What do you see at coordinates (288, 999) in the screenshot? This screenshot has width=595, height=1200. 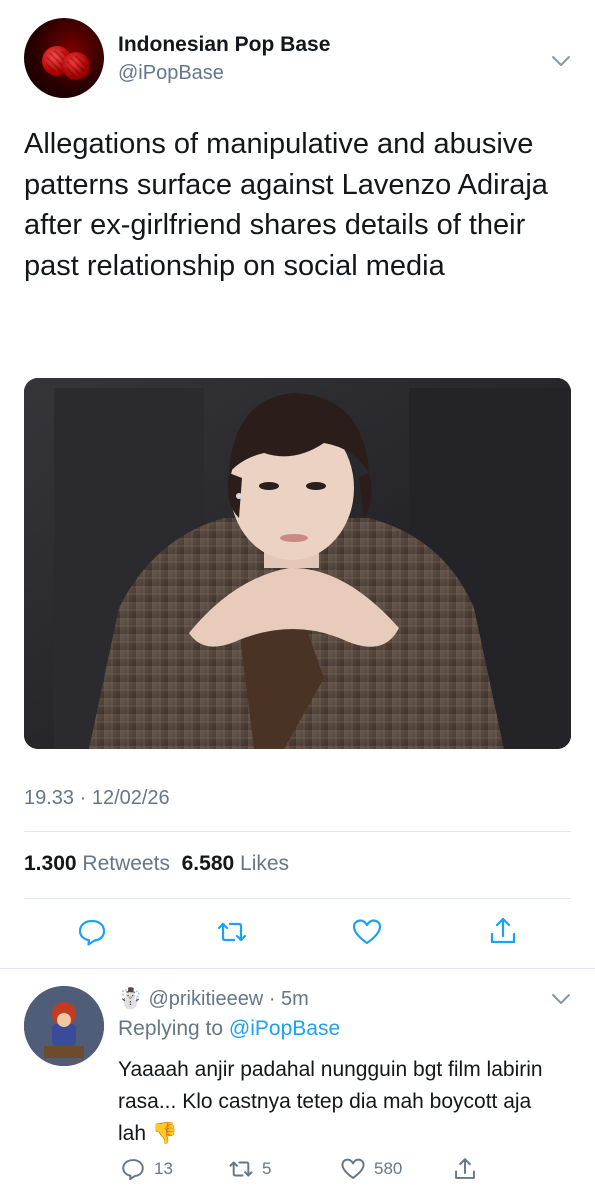 I see `reply-time: · 5m` at bounding box center [288, 999].